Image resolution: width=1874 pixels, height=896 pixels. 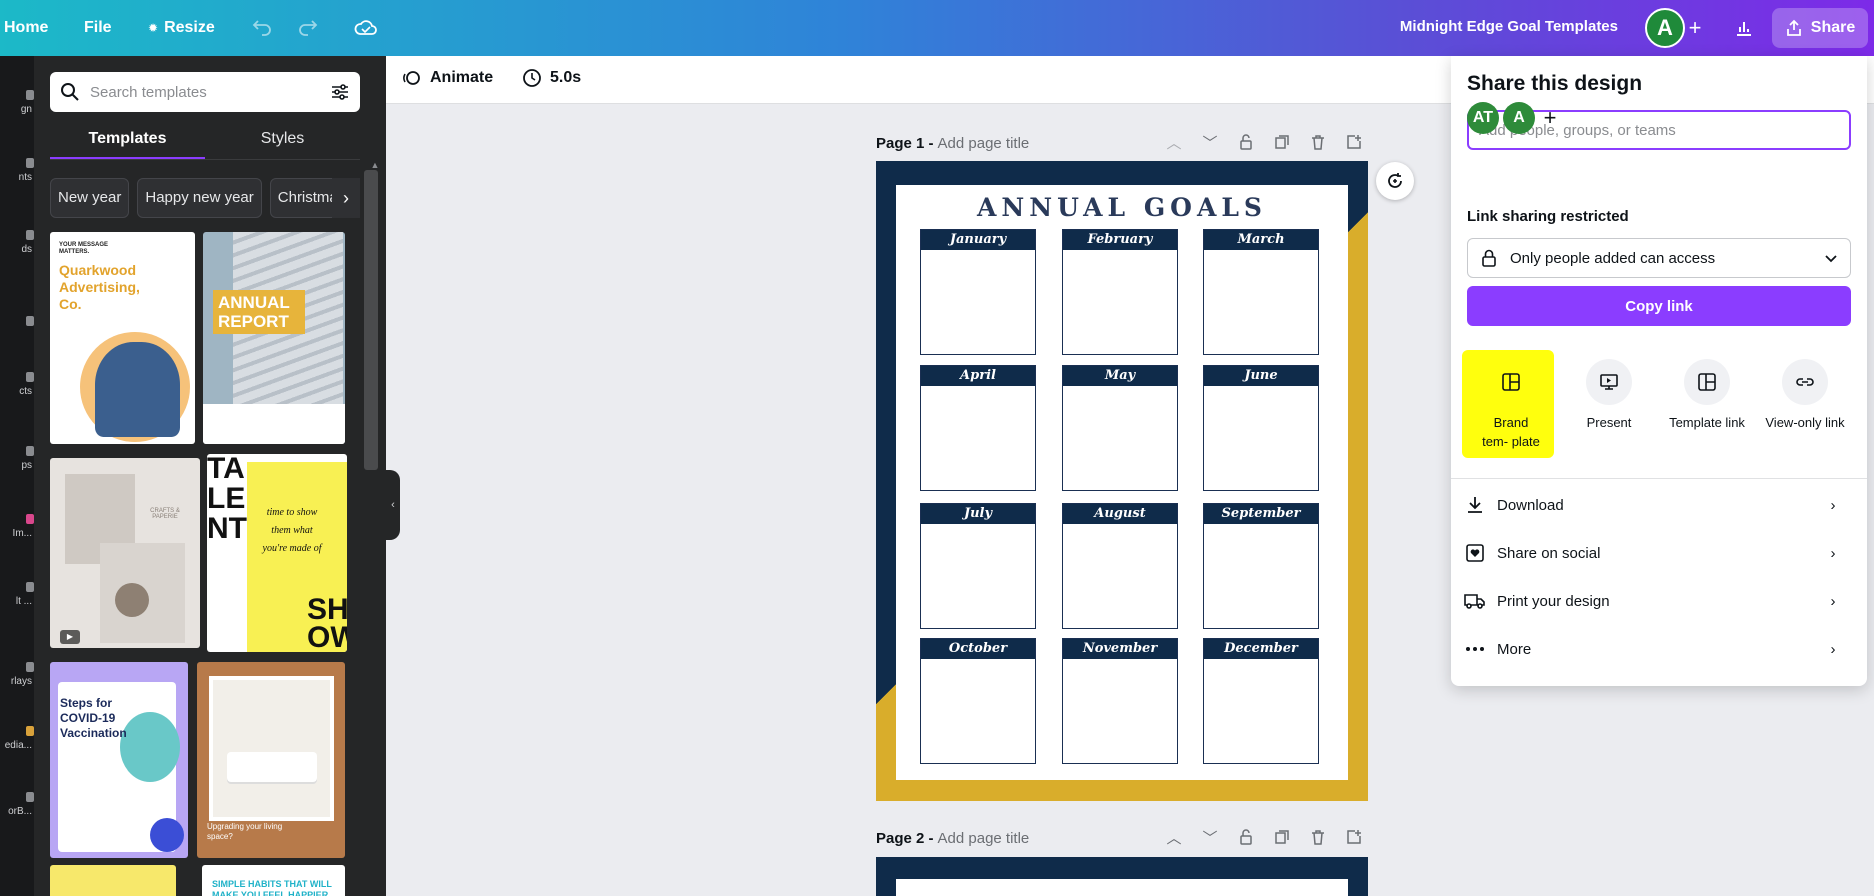 I want to click on search-input, so click(x=205, y=92).